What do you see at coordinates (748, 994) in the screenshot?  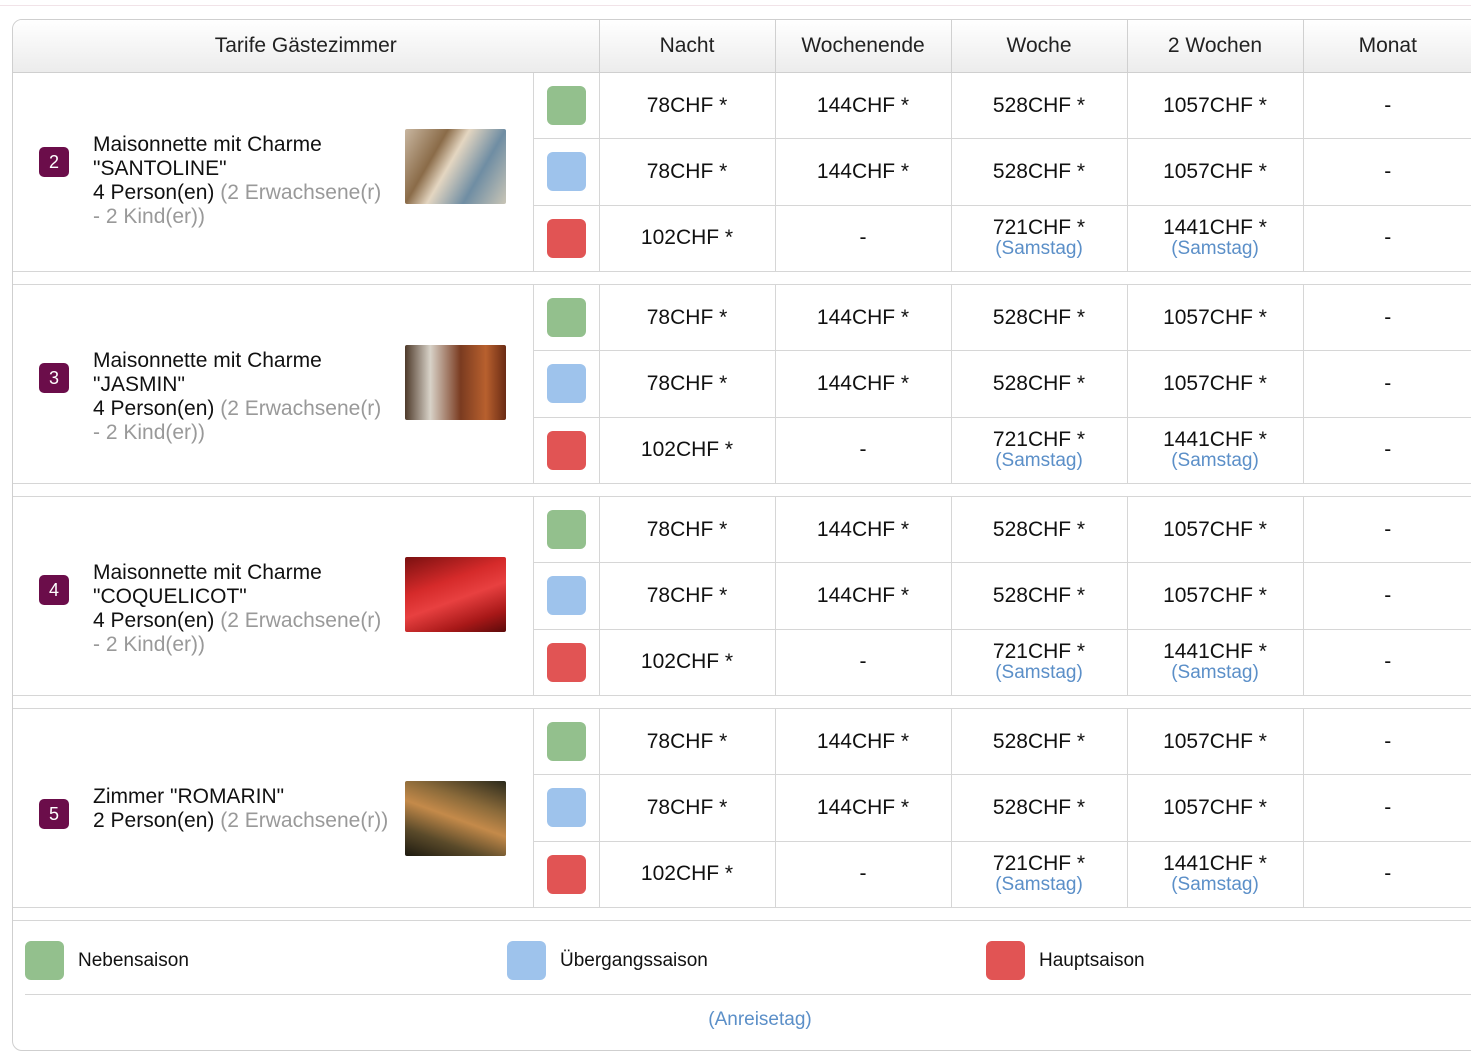 I see `legend-divider` at bounding box center [748, 994].